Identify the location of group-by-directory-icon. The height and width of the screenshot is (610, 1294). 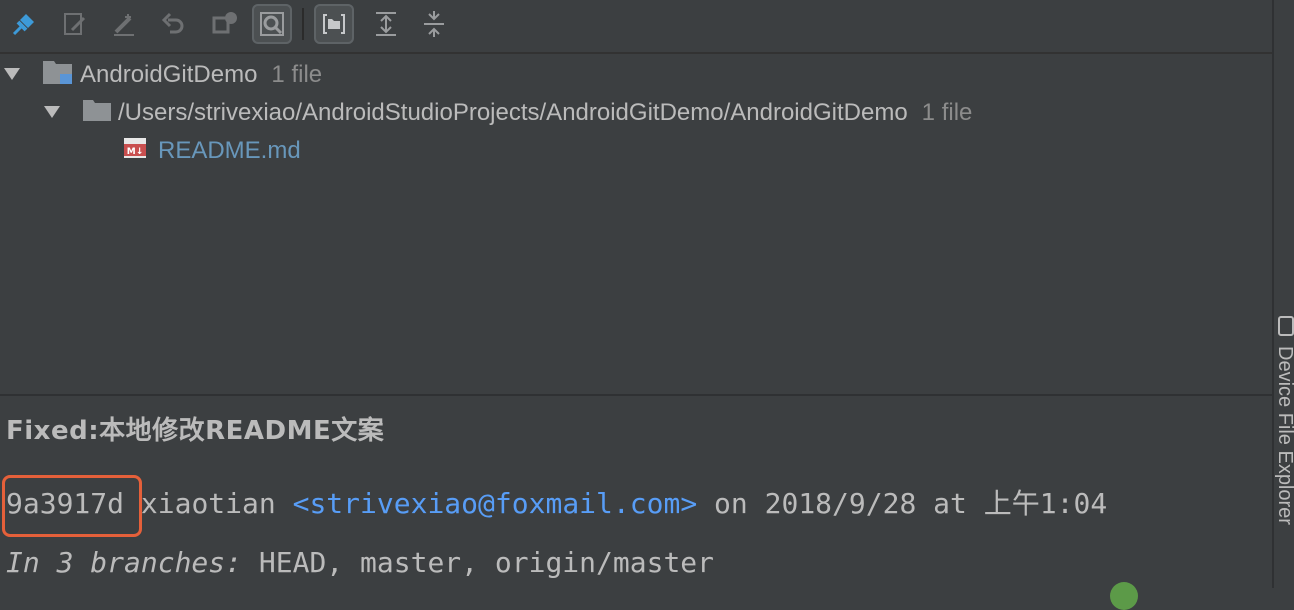
(334, 24).